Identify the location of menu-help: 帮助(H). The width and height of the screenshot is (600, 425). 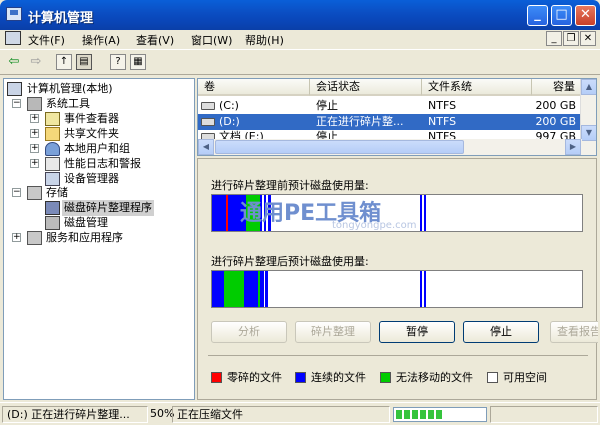
(264, 40).